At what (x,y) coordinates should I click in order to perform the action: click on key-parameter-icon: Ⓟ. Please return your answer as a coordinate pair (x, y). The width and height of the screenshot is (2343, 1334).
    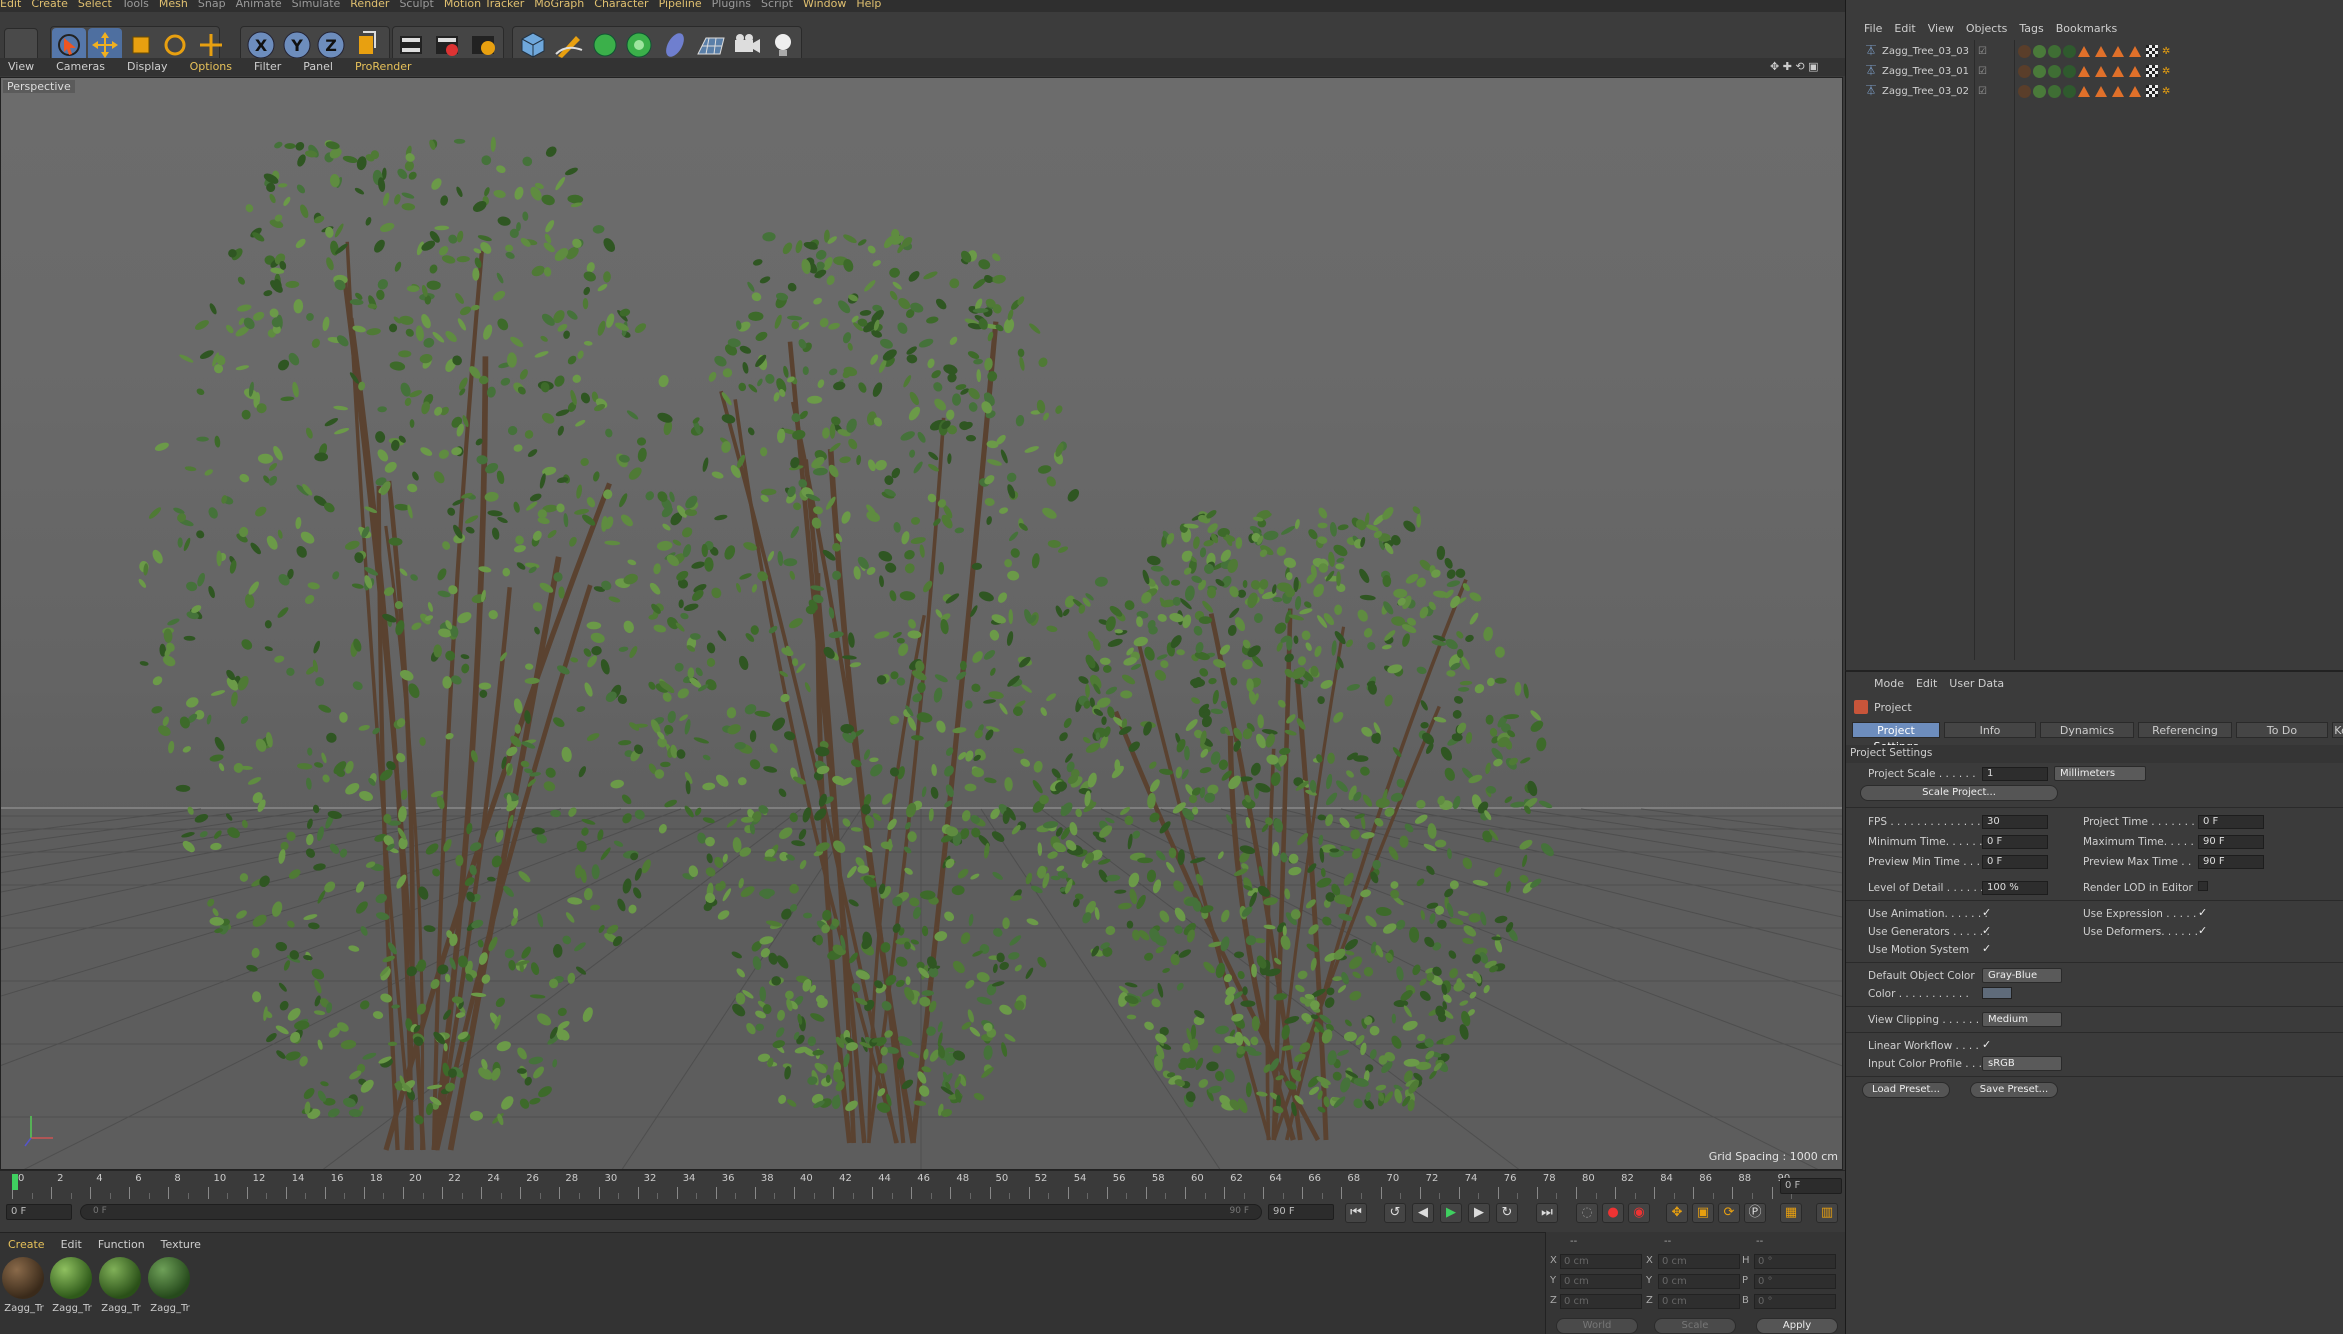
    Looking at the image, I should click on (1755, 1213).